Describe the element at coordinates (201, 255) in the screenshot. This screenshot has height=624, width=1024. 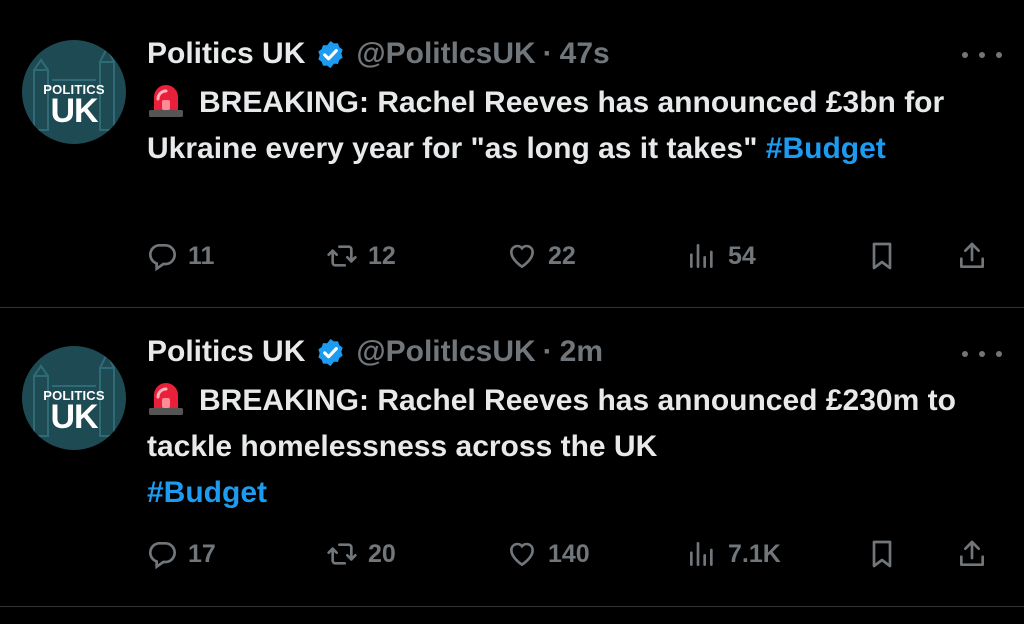
I see `reply-count: 11` at that location.